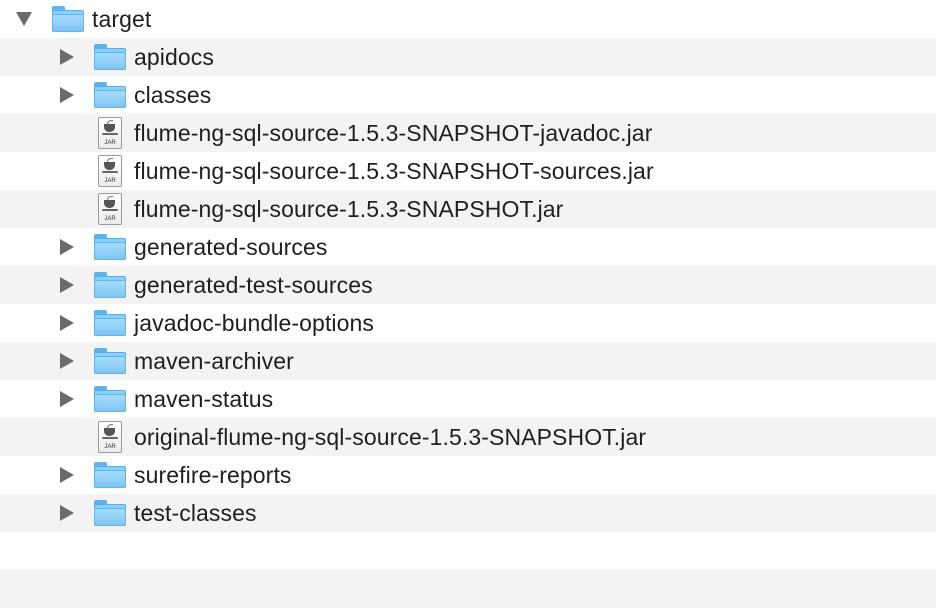 The width and height of the screenshot is (936, 608). I want to click on tree-row: maven-status, so click(468, 399).